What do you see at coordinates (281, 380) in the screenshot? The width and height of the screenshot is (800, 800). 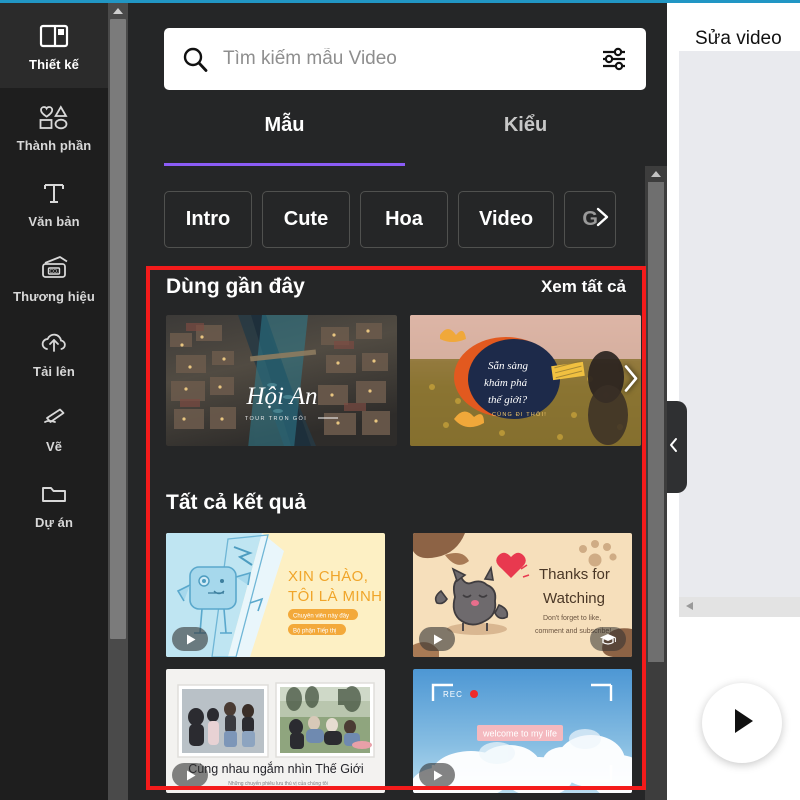 I see `recent-template-hoi-an: Hội An TOUR TRỌN GÓI` at bounding box center [281, 380].